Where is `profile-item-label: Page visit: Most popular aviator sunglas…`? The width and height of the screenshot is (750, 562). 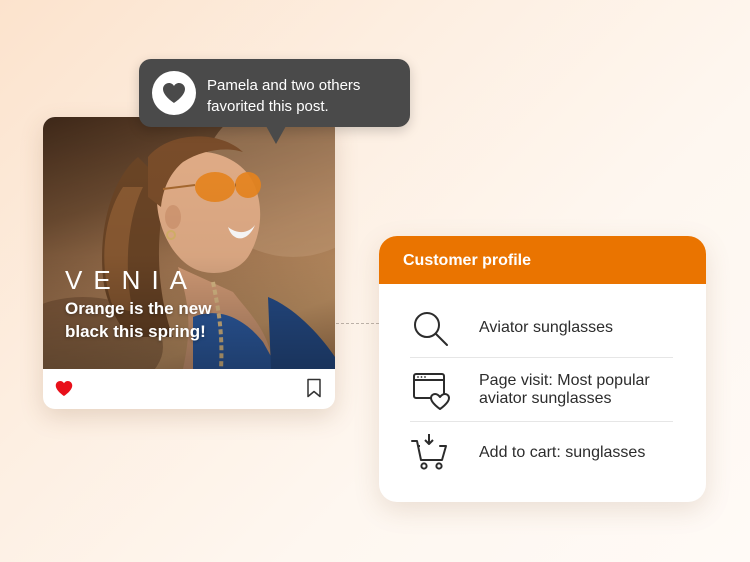
profile-item-label: Page visit: Most popular aviator sunglas… is located at coordinates (564, 389).